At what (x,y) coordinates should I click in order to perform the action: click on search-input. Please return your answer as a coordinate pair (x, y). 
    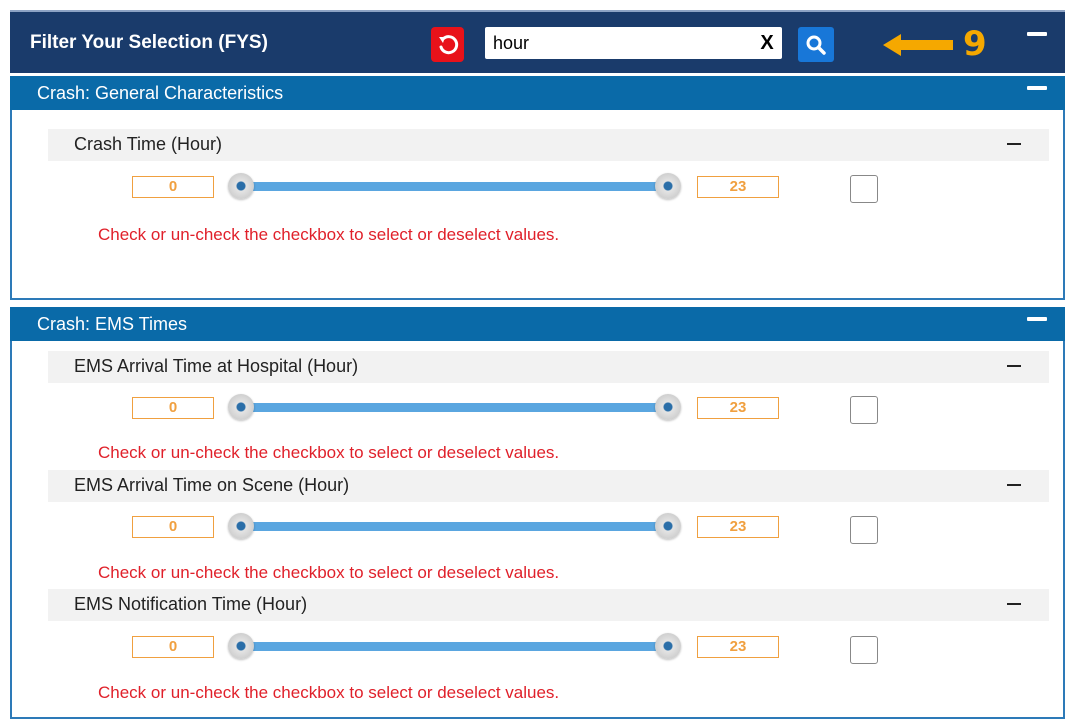
    Looking at the image, I should click on (633, 43).